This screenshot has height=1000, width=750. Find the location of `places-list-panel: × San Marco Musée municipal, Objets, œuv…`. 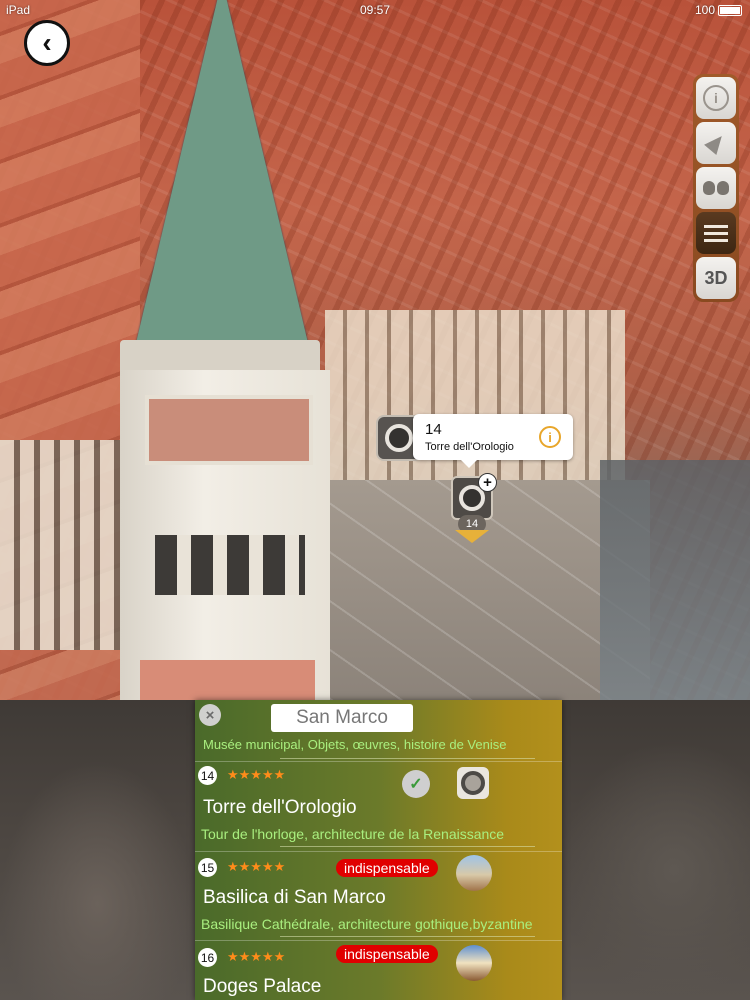

places-list-panel: × San Marco Musée municipal, Objets, œuv… is located at coordinates (378, 850).